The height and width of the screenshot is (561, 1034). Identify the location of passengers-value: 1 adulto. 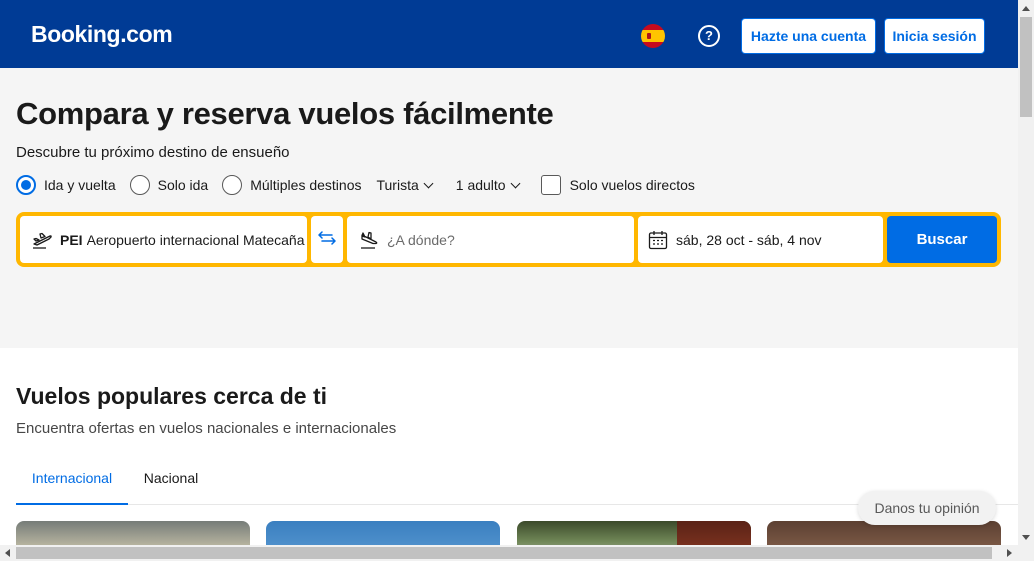
(480, 185).